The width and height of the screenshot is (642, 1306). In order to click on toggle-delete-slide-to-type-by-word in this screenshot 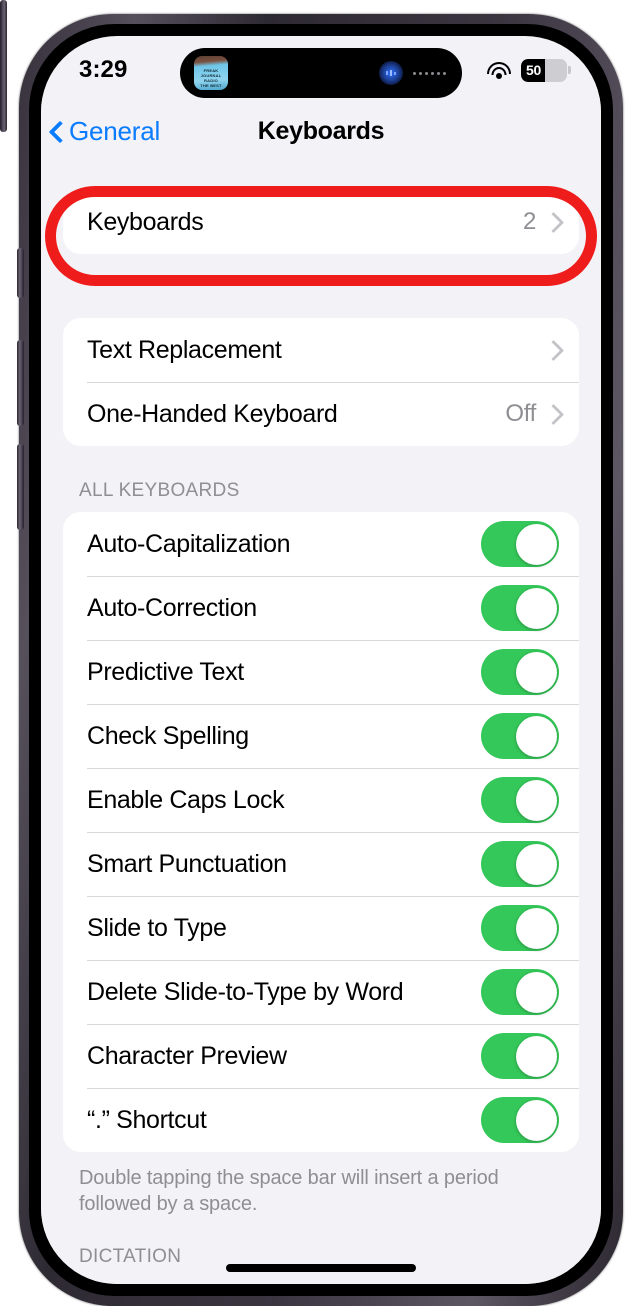, I will do `click(520, 992)`.